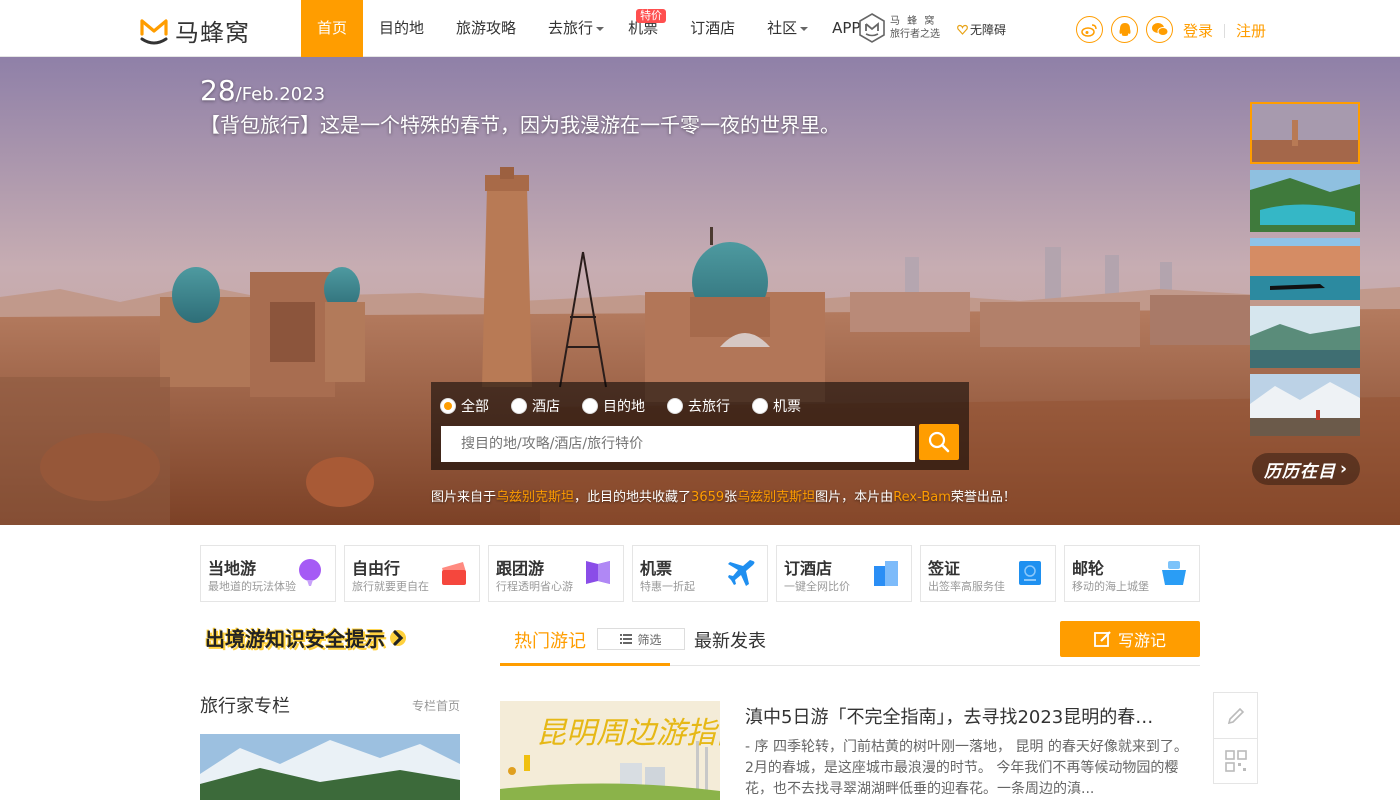 This screenshot has width=1400, height=800. I want to click on service-independent-travel: 自由行 旅行就要更自在, so click(412, 573).